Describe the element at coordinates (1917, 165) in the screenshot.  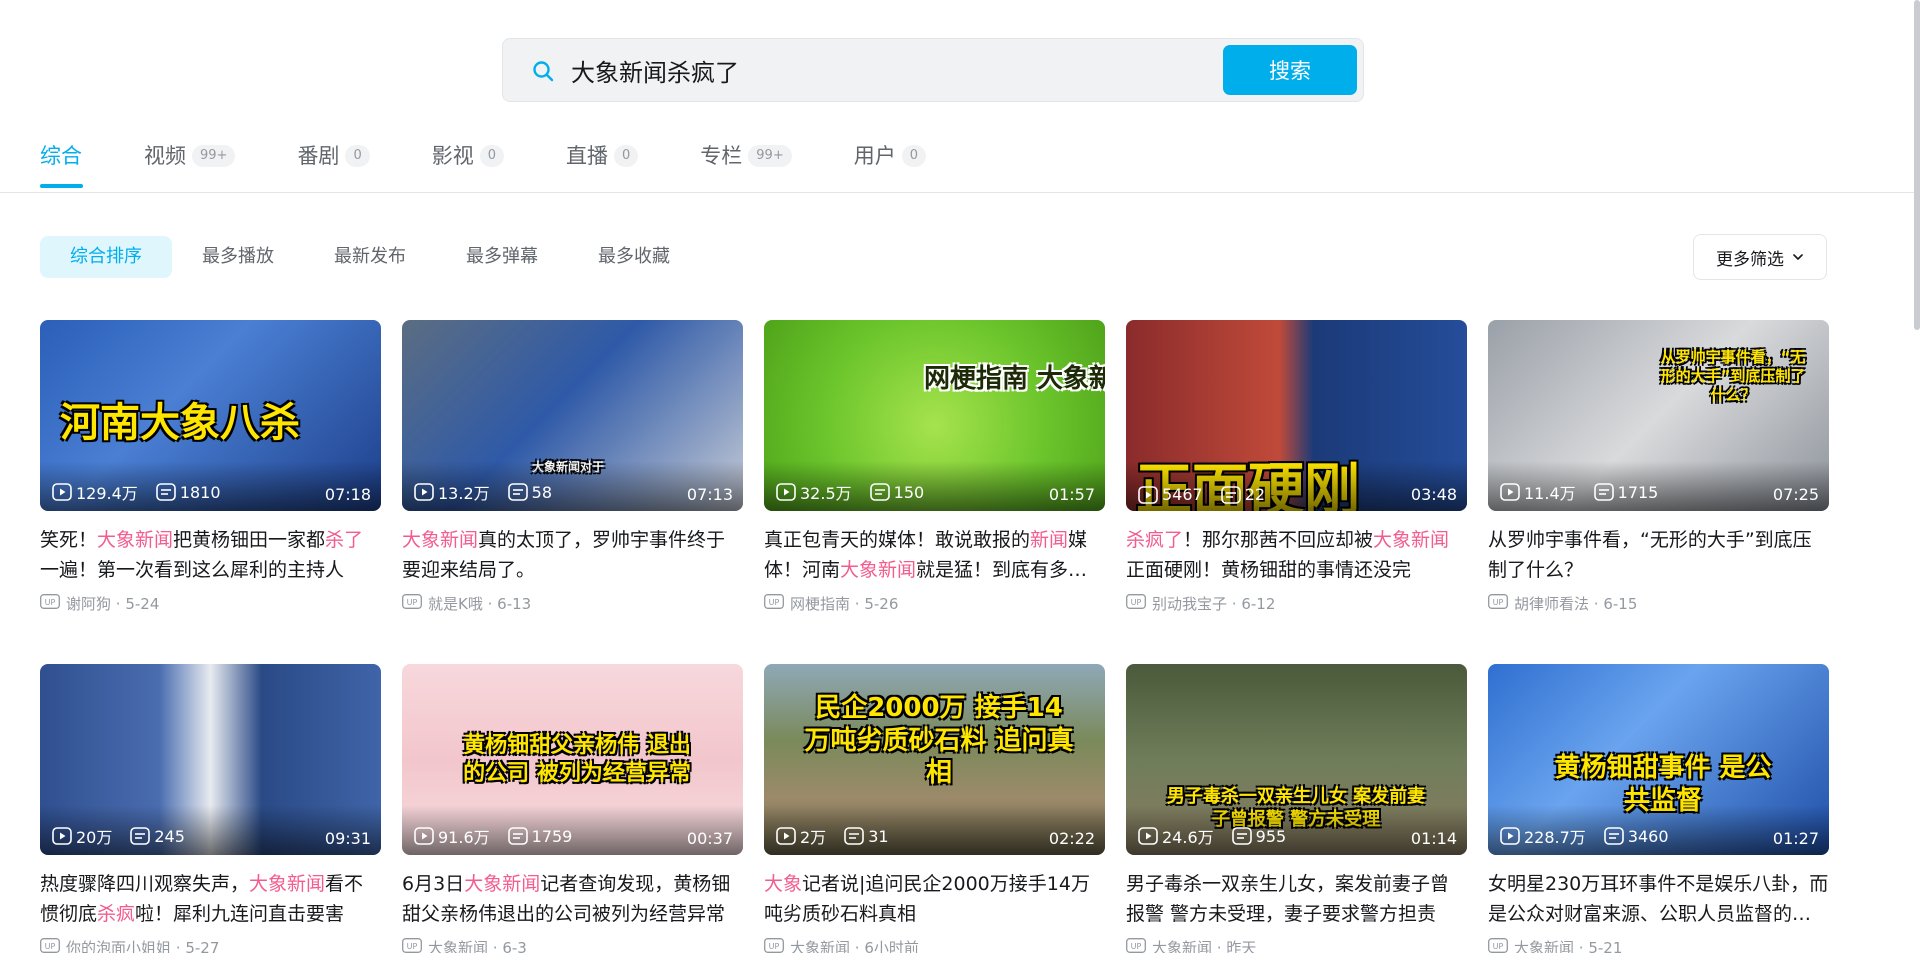
I see `page-scrollbar` at that location.